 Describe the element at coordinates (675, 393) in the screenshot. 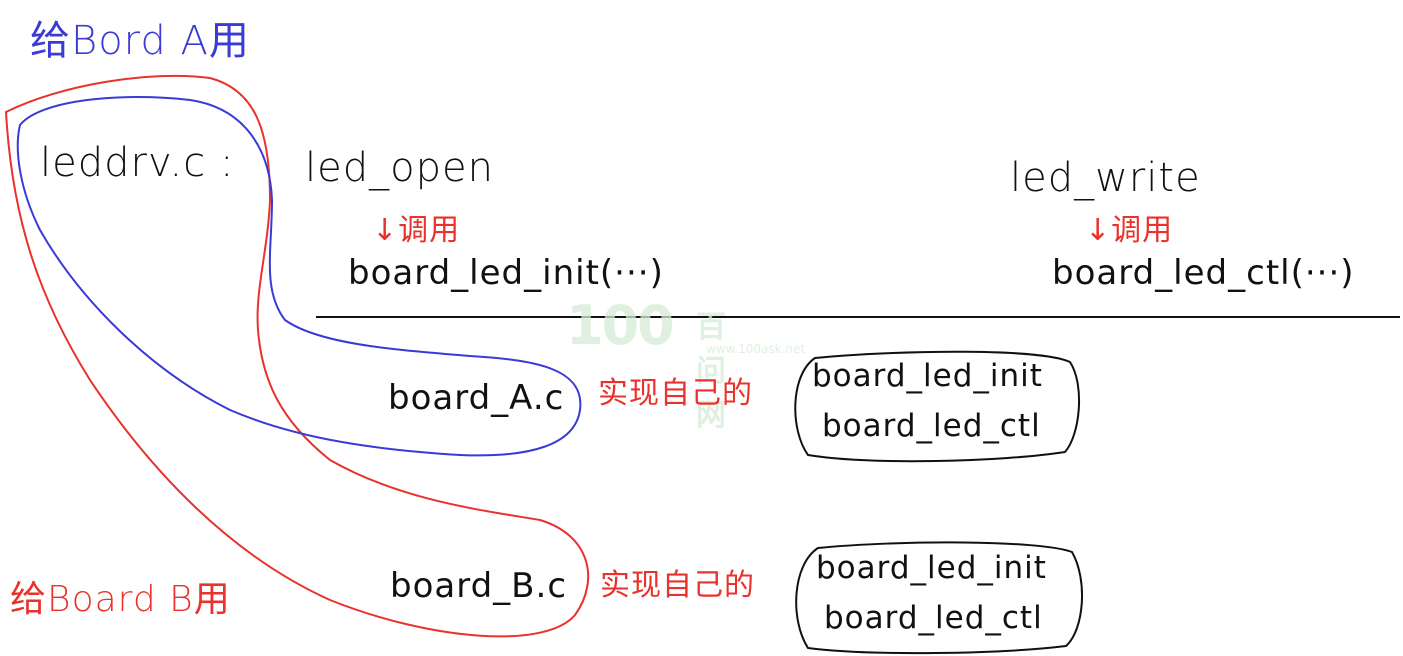

I see `label-impl-a: 实现自己的` at that location.